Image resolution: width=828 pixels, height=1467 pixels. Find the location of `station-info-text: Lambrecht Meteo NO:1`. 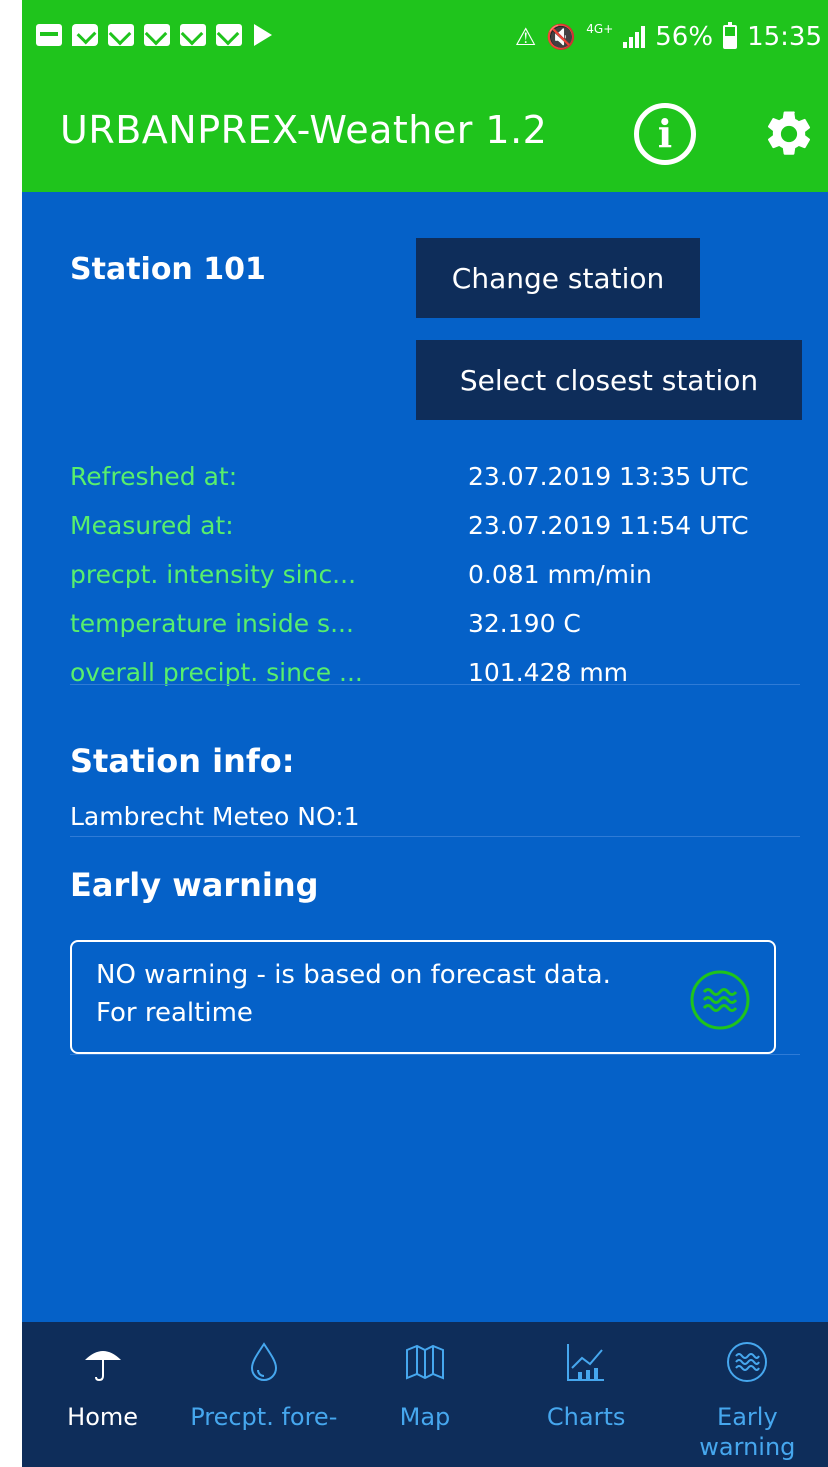

station-info-text: Lambrecht Meteo NO:1 is located at coordinates (215, 816).